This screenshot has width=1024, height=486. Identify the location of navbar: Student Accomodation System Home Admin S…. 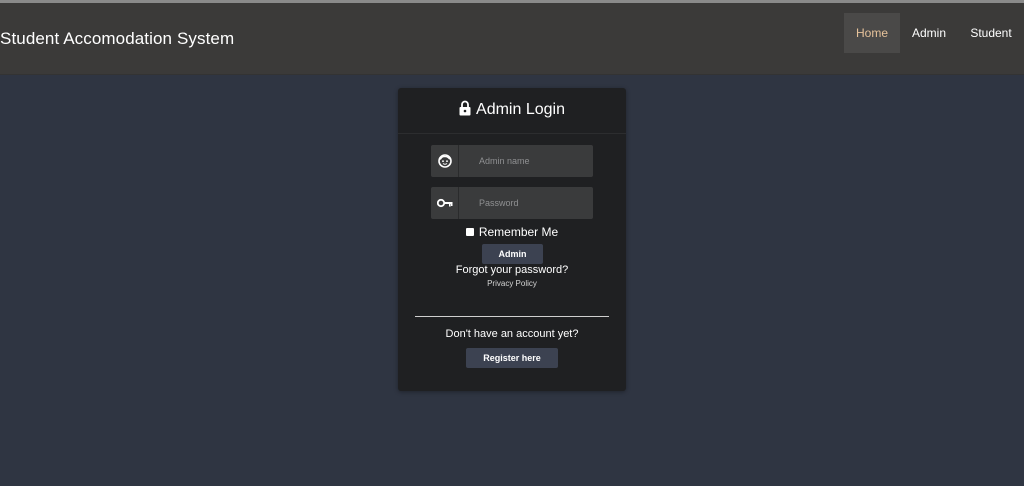
(512, 39).